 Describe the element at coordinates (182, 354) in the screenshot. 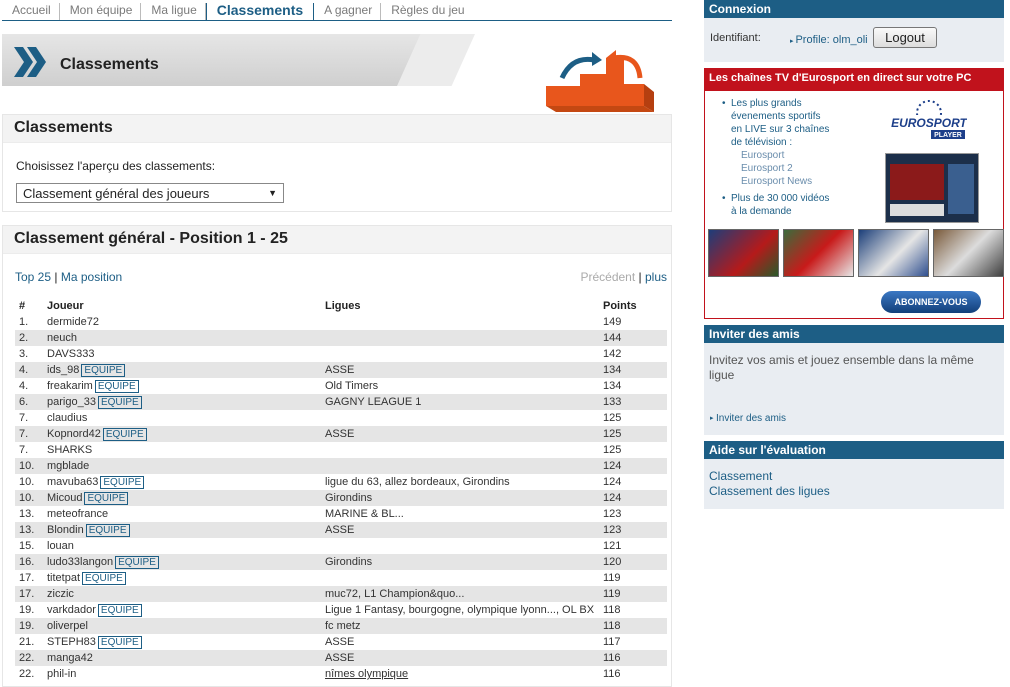

I see `player-cell: DAVS333` at that location.